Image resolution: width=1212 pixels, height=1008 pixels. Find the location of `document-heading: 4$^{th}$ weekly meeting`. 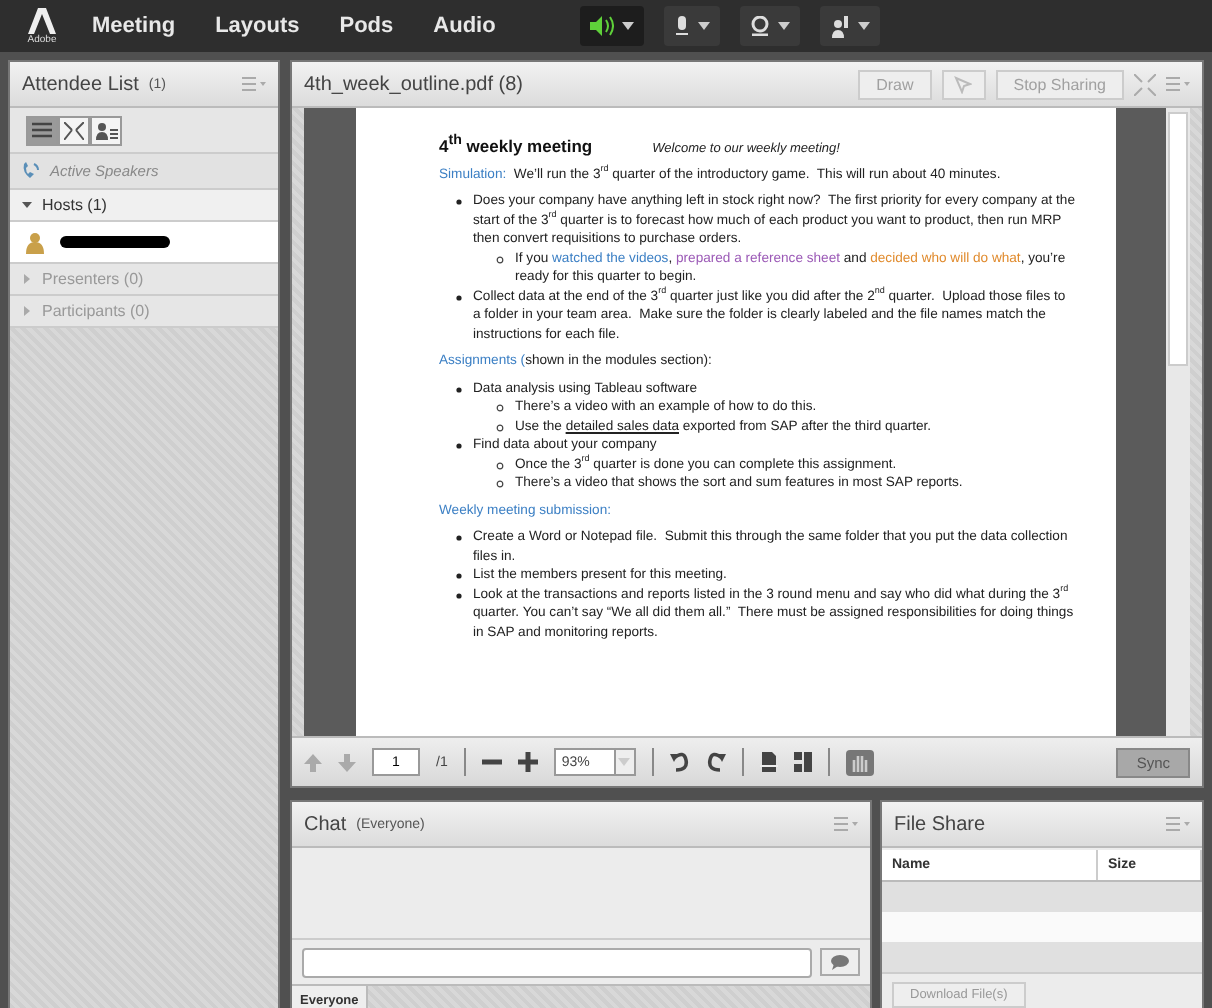

document-heading: 4$^{th}$ weekly meeting is located at coordinates (516, 144).